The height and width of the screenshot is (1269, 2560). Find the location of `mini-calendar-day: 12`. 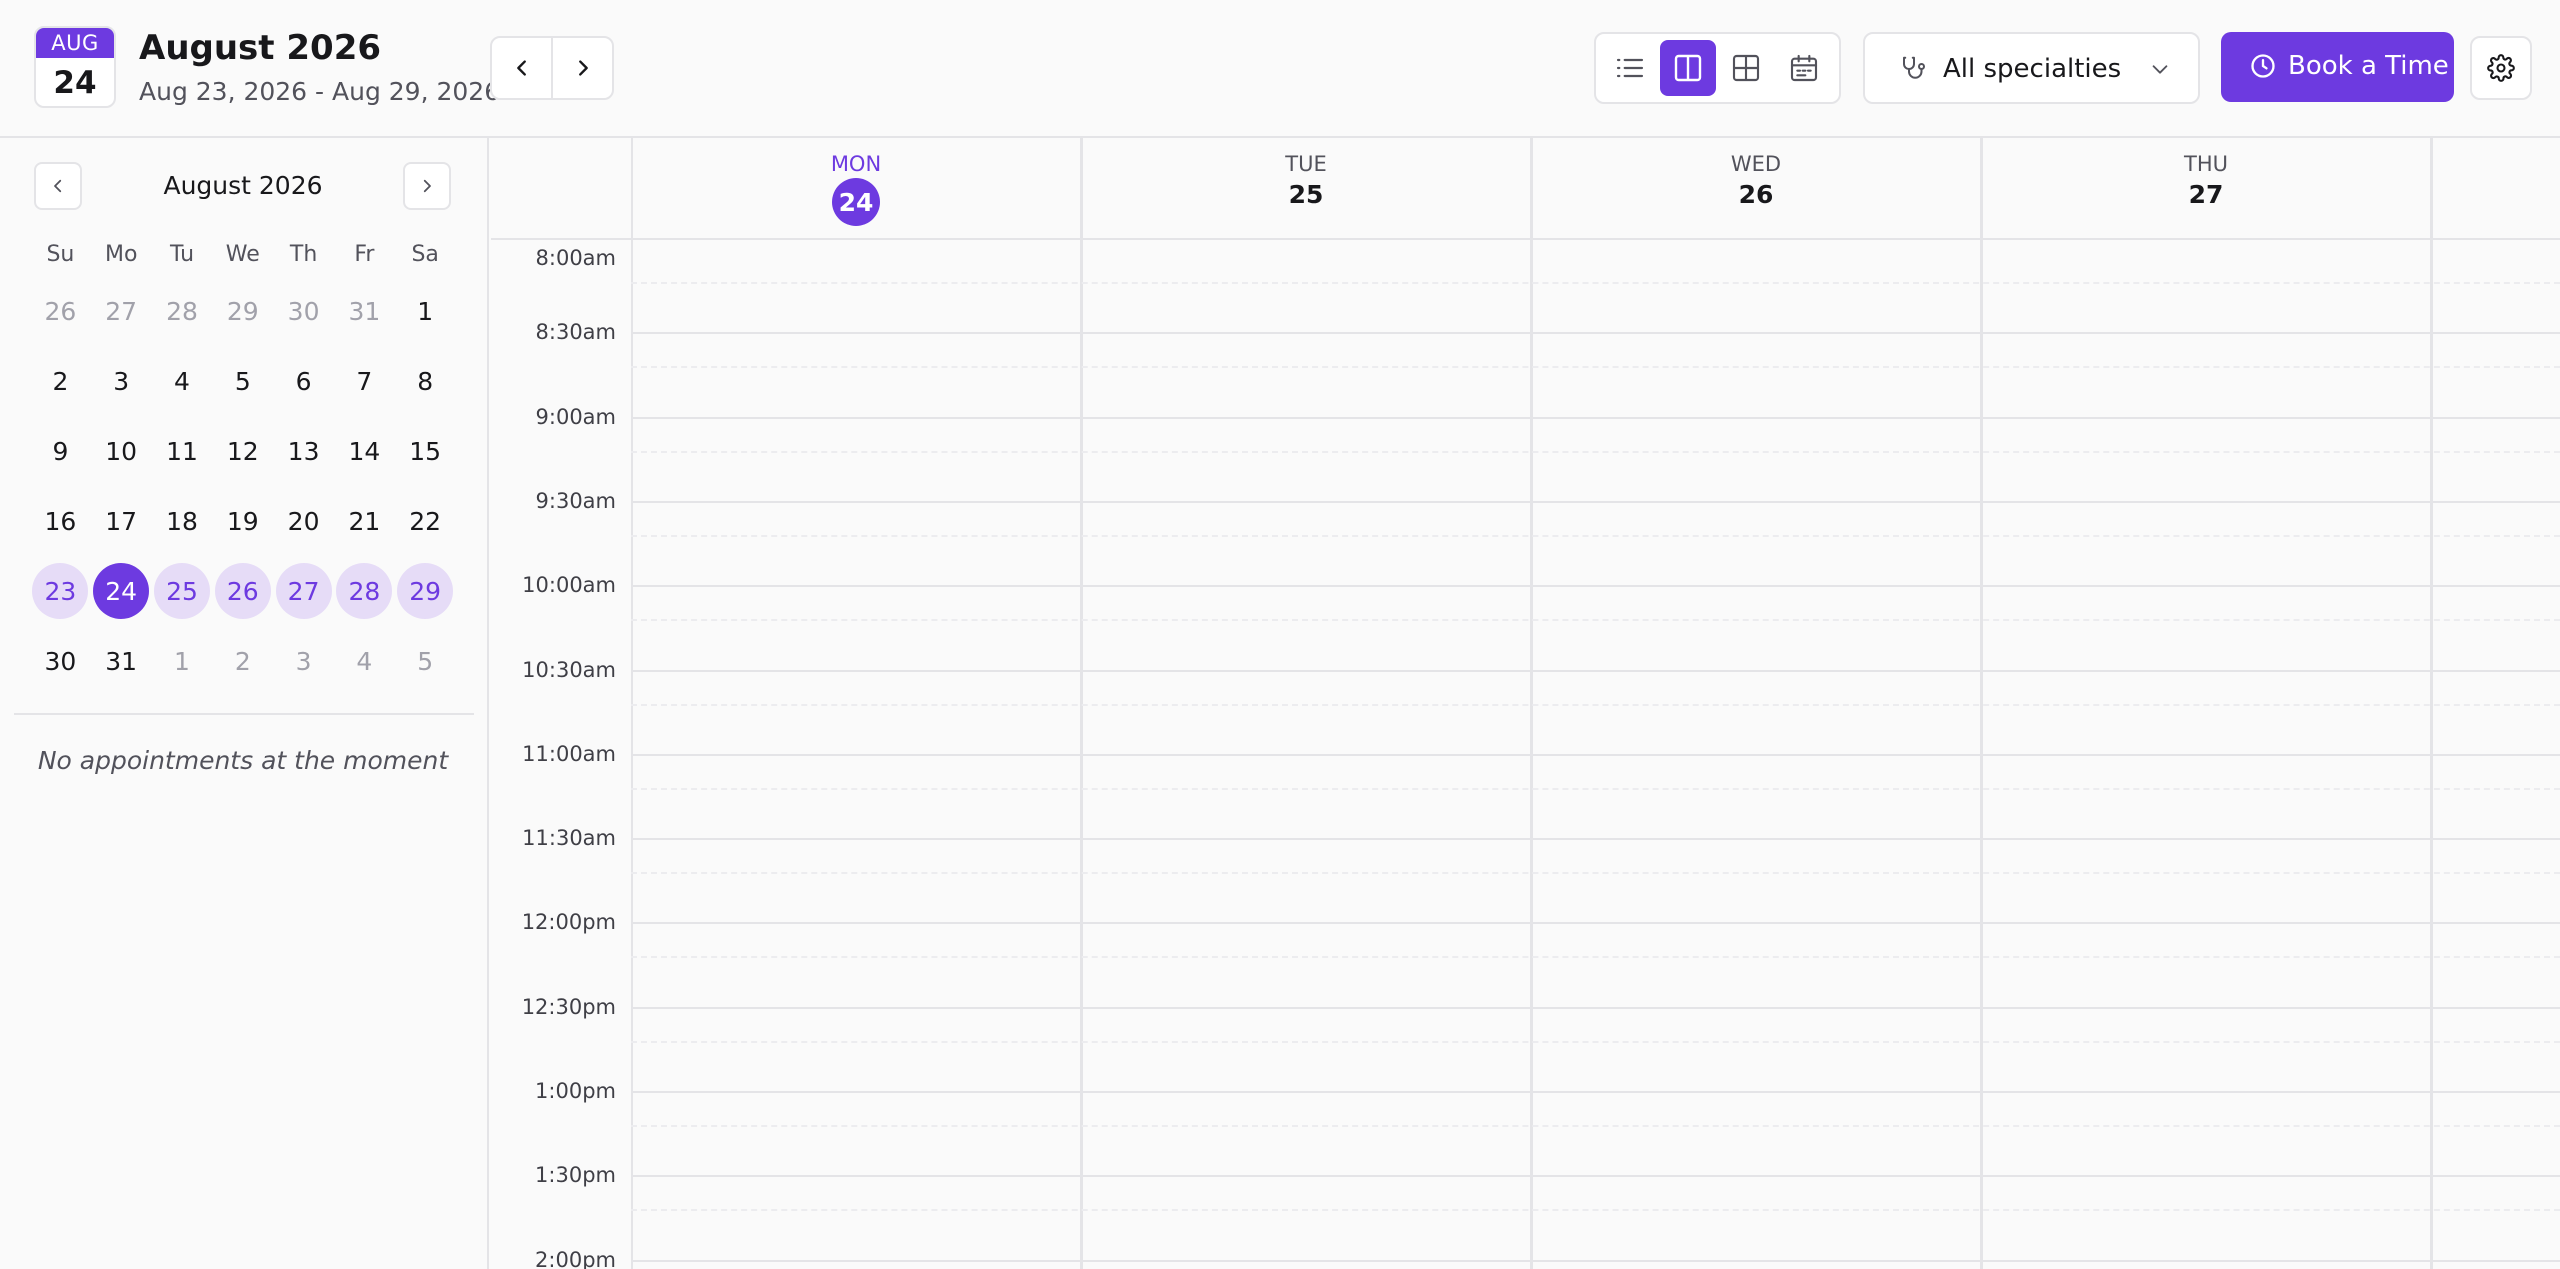

mini-calendar-day: 12 is located at coordinates (242, 451).